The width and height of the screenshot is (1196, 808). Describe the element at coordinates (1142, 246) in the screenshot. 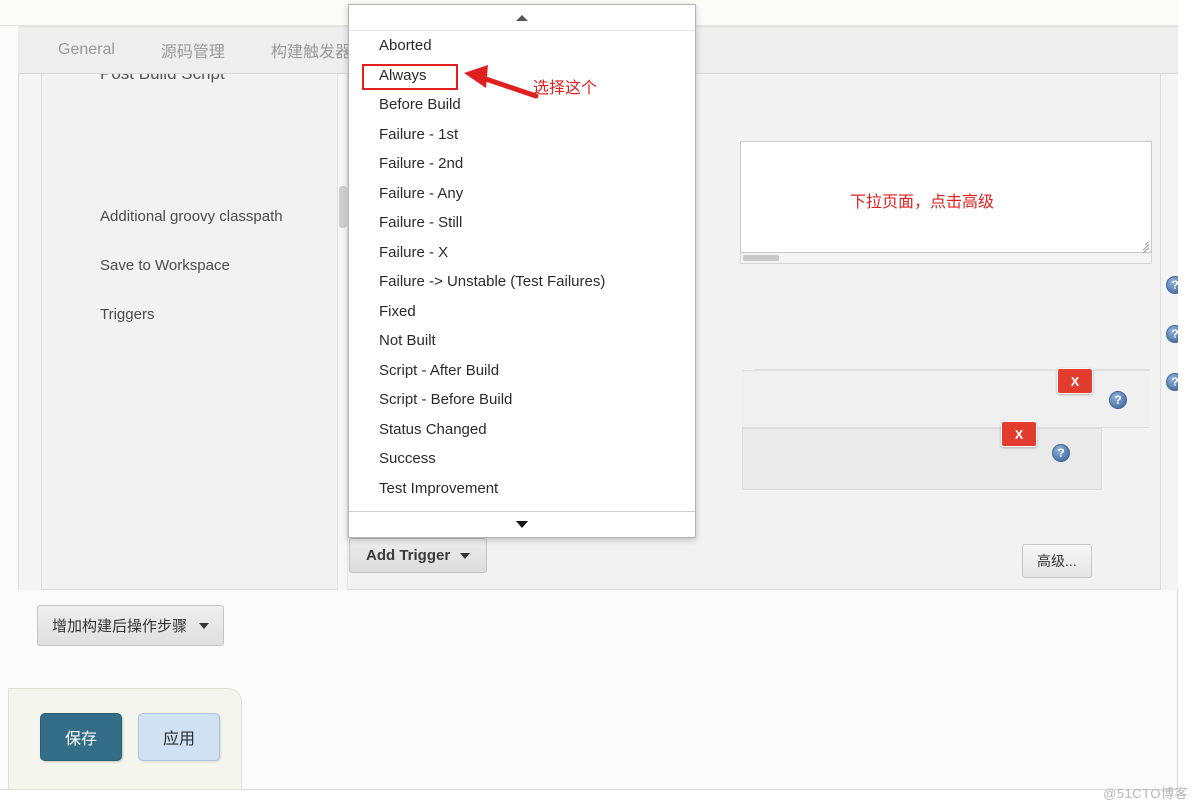

I see `resize-handle-icon` at that location.